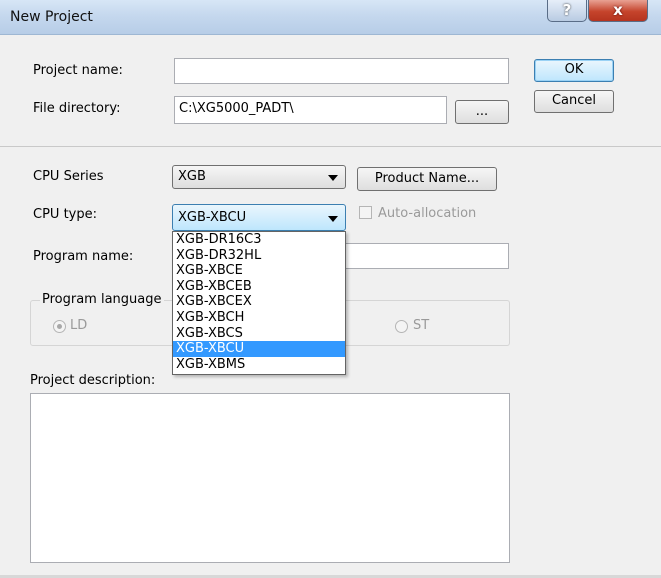 The width and height of the screenshot is (661, 578). Describe the element at coordinates (401, 326) in the screenshot. I see `lang-st-radio` at that location.